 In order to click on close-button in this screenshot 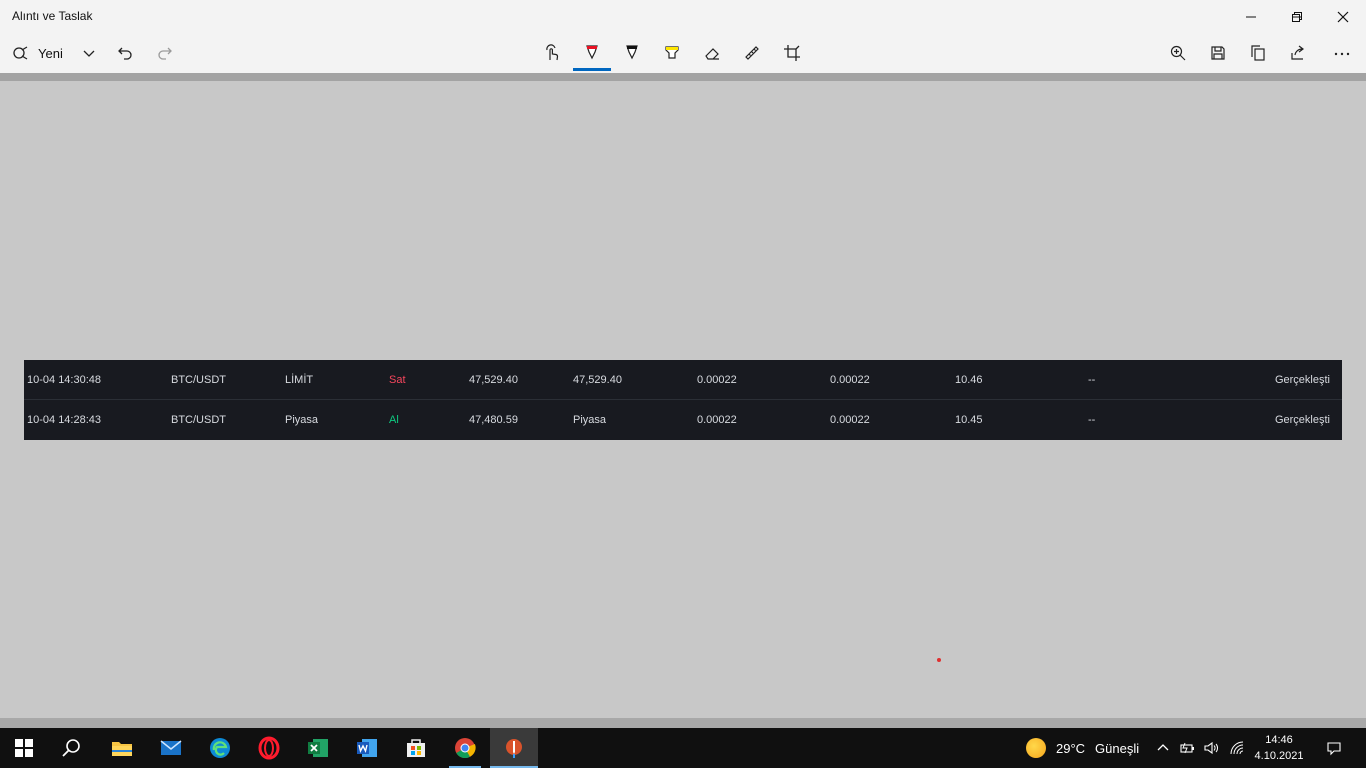, I will do `click(1343, 16)`.